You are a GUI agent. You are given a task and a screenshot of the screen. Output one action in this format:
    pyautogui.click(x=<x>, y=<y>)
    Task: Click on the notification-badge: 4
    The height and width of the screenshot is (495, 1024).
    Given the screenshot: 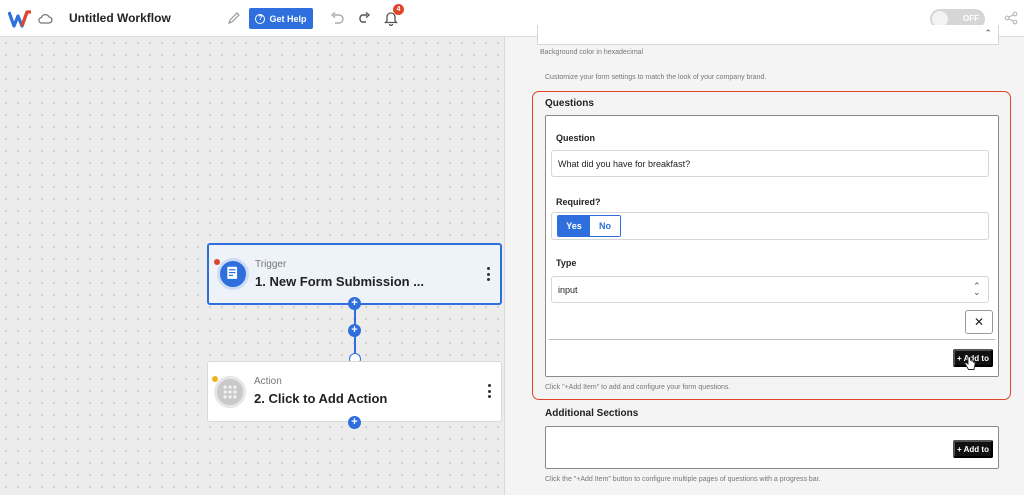 What is the action you would take?
    pyautogui.click(x=398, y=9)
    